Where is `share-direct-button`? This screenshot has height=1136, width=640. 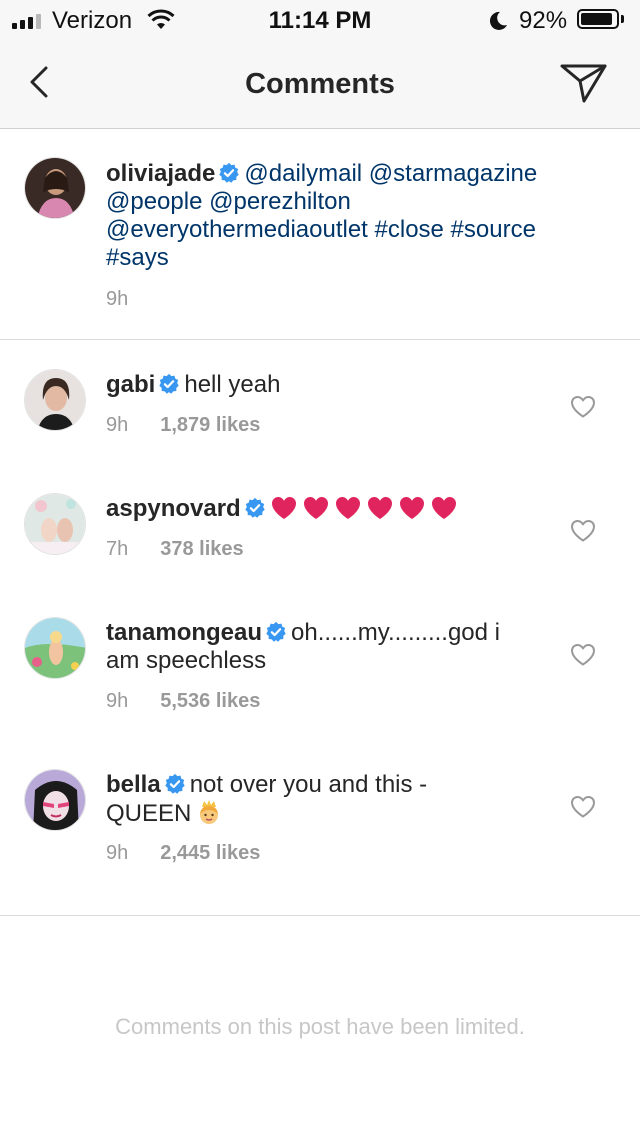 share-direct-button is located at coordinates (584, 83).